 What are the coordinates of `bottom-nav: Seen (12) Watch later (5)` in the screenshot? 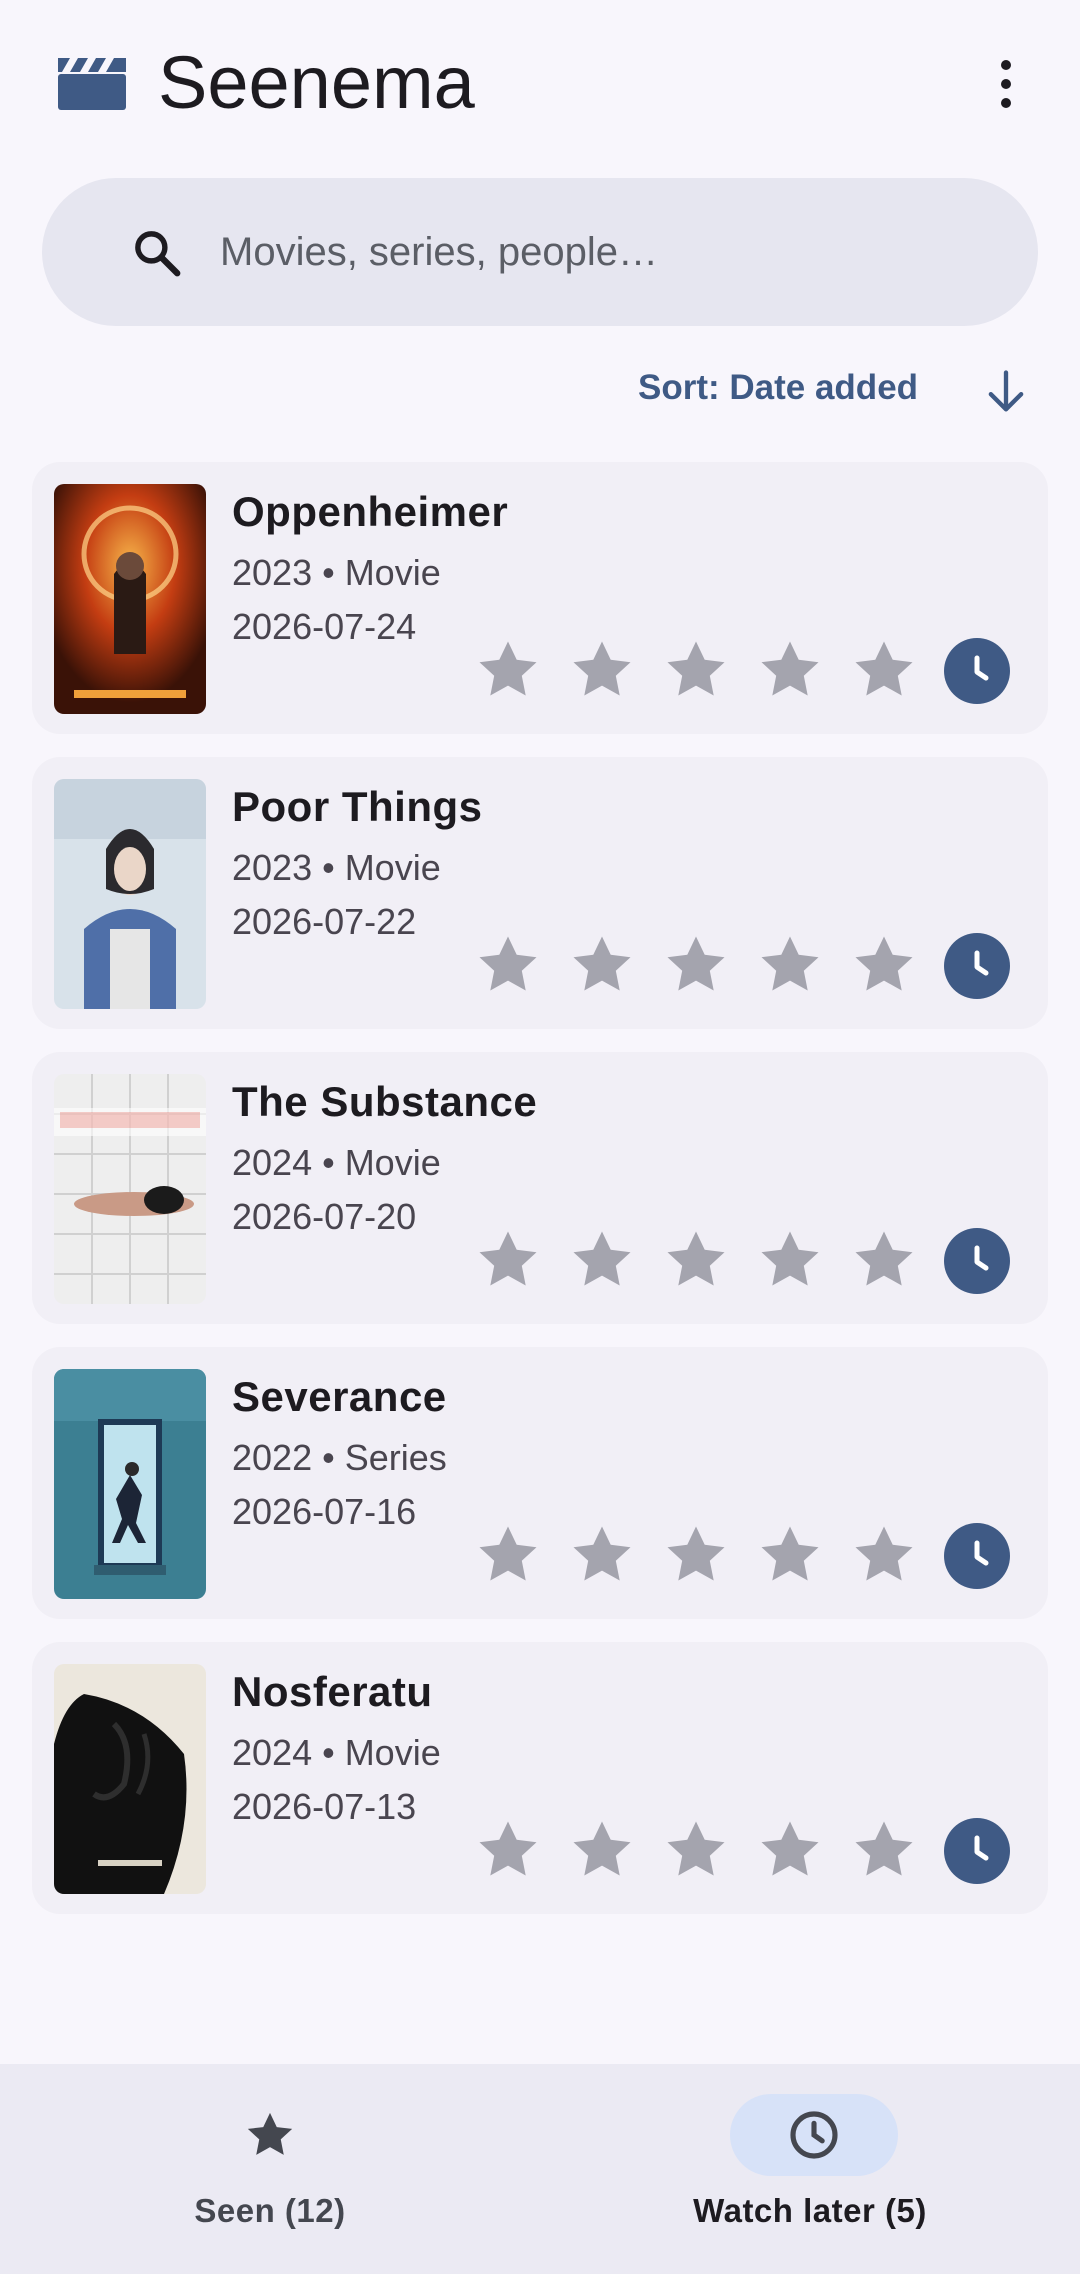 It's located at (540, 2169).